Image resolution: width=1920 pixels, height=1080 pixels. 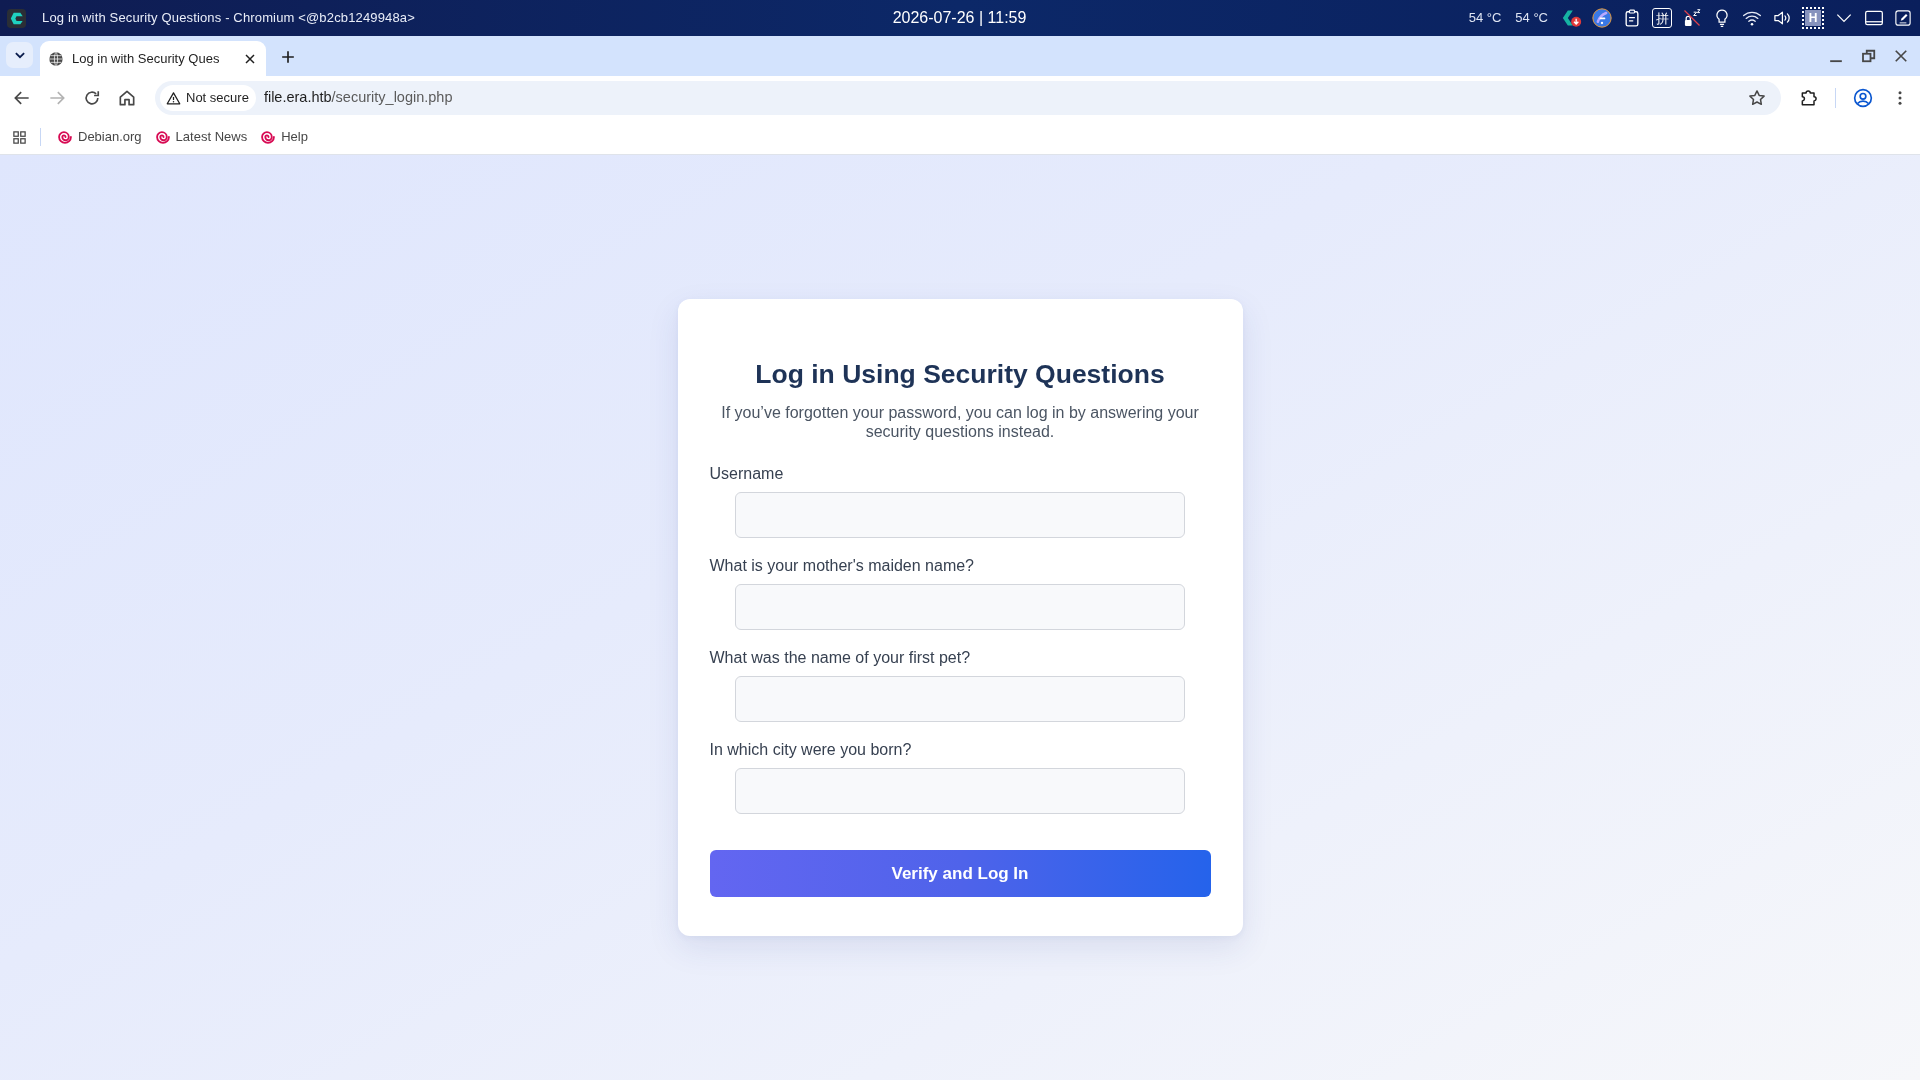 What do you see at coordinates (173, 98) in the screenshot?
I see `warning-icon` at bounding box center [173, 98].